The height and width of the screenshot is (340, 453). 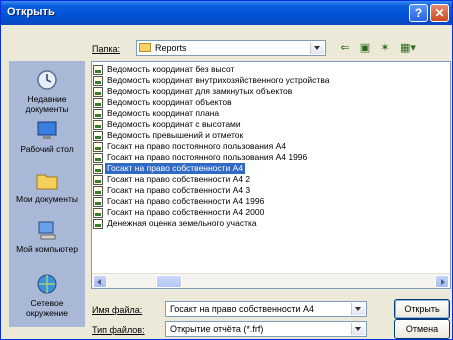 What do you see at coordinates (118, 330) in the screenshot?
I see `filetype-label: Тип файлов:` at bounding box center [118, 330].